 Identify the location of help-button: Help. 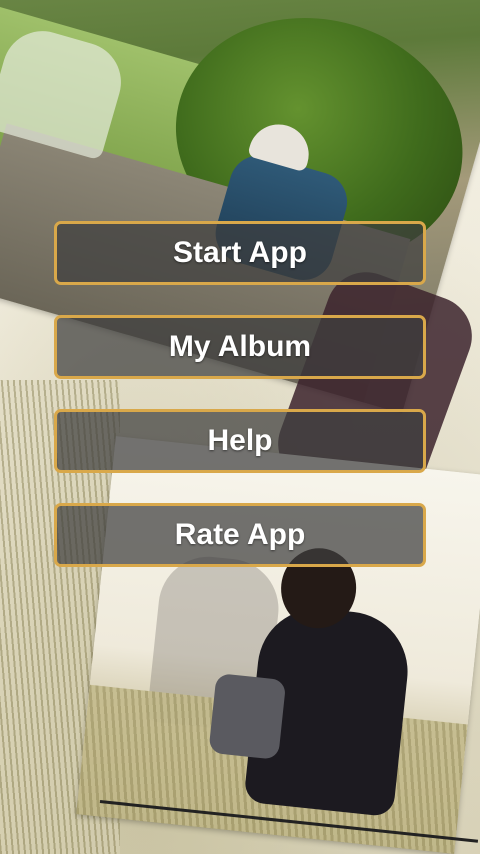
(240, 441).